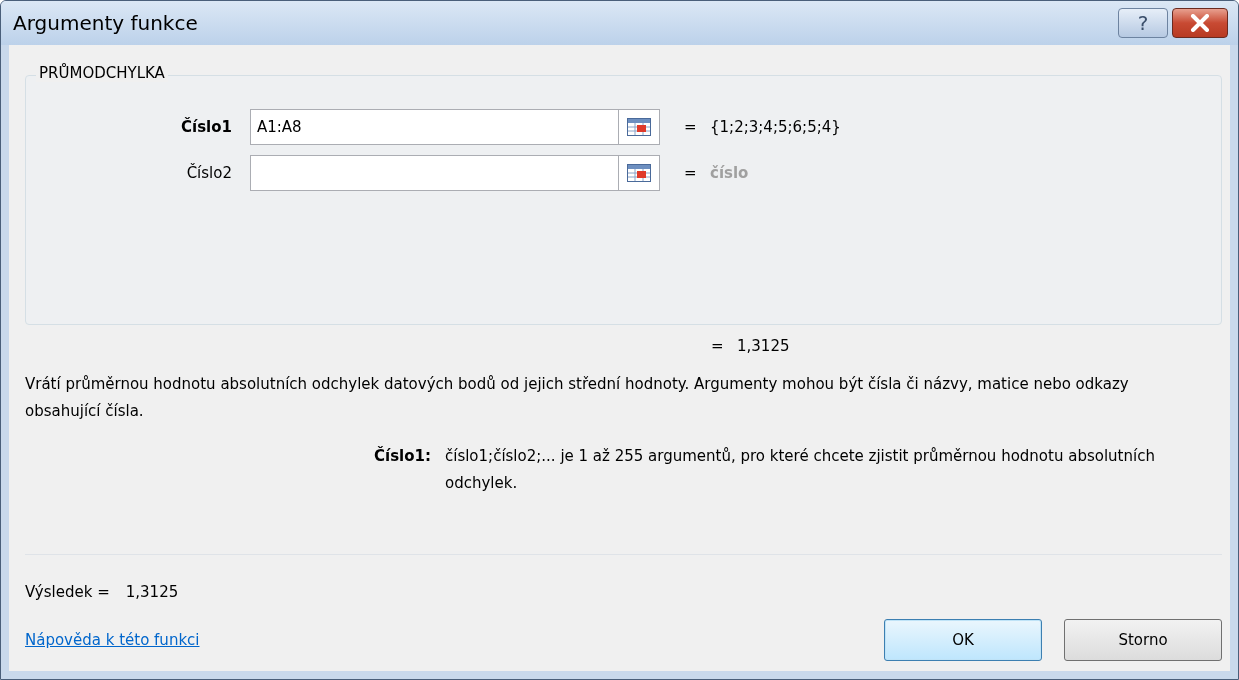 This screenshot has width=1239, height=680. What do you see at coordinates (577, 398) in the screenshot?
I see `function-description: Vrátí průměrnou hodnotu absolutních odchylek datových bodů od jejich střední hodnoty. Argumenty mohou být čísla či názvy, matice nebo odkazy obsahující čísla.` at bounding box center [577, 398].